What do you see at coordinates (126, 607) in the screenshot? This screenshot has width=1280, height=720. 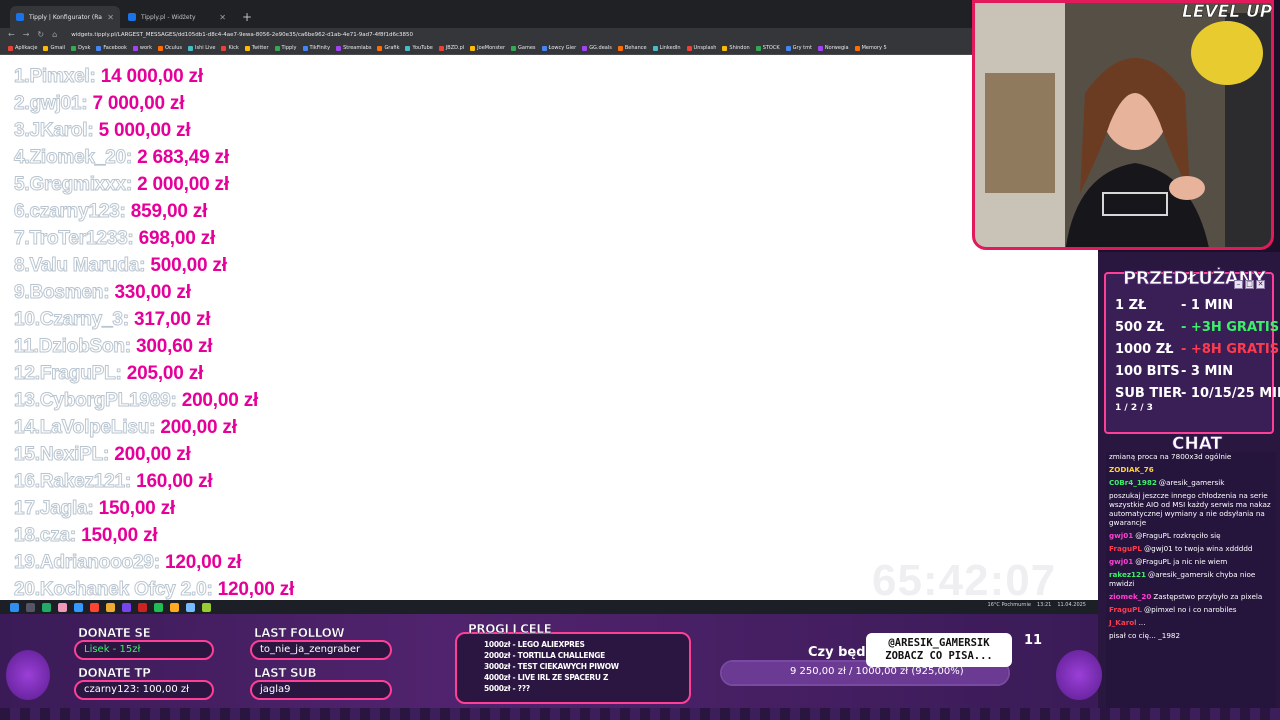 I see `discord-icon` at bounding box center [126, 607].